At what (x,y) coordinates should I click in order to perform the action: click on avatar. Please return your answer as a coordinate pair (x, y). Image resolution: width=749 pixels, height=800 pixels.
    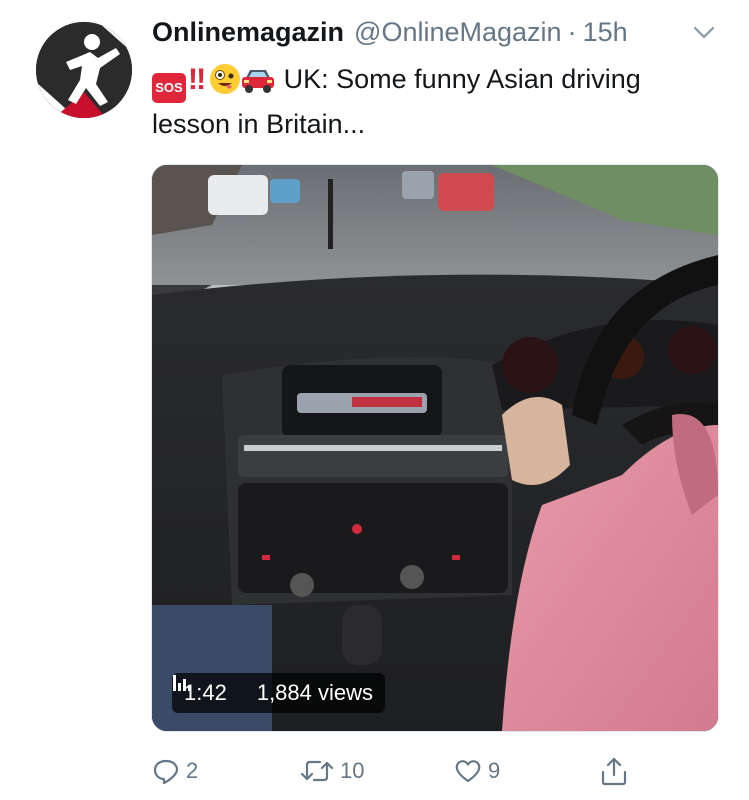
    Looking at the image, I should click on (84, 70).